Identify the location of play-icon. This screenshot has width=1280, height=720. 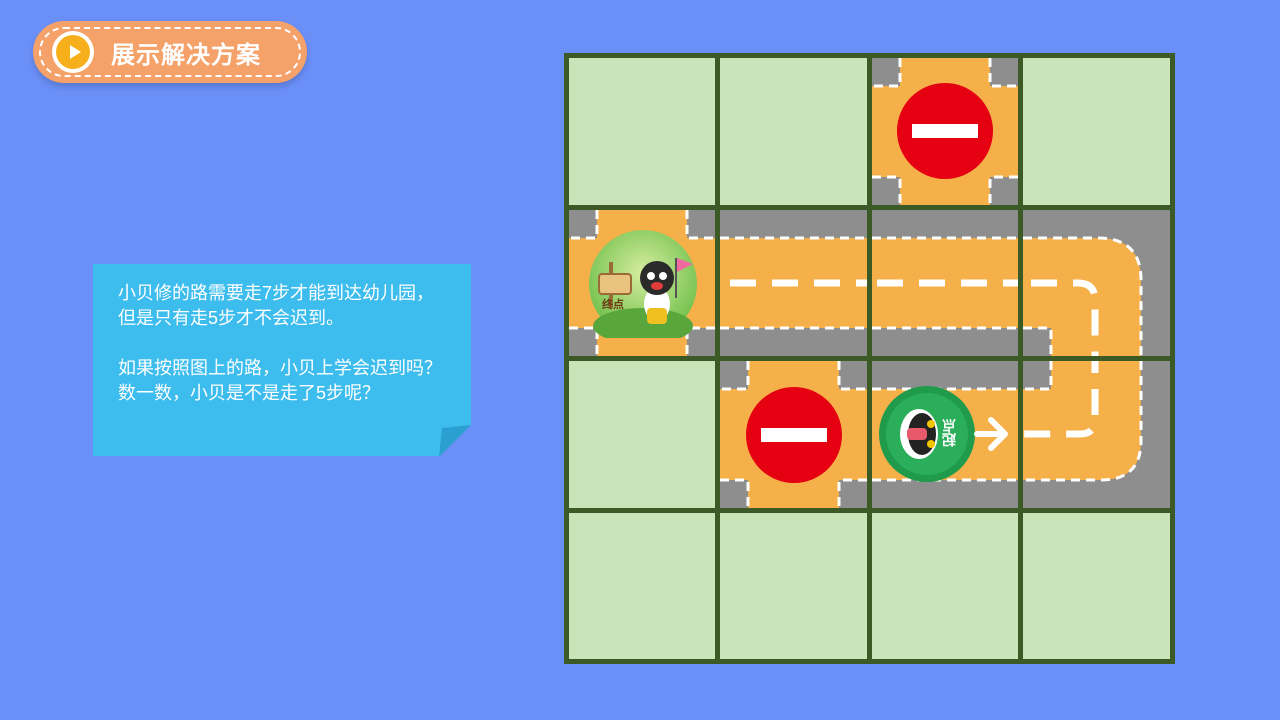
(73, 52).